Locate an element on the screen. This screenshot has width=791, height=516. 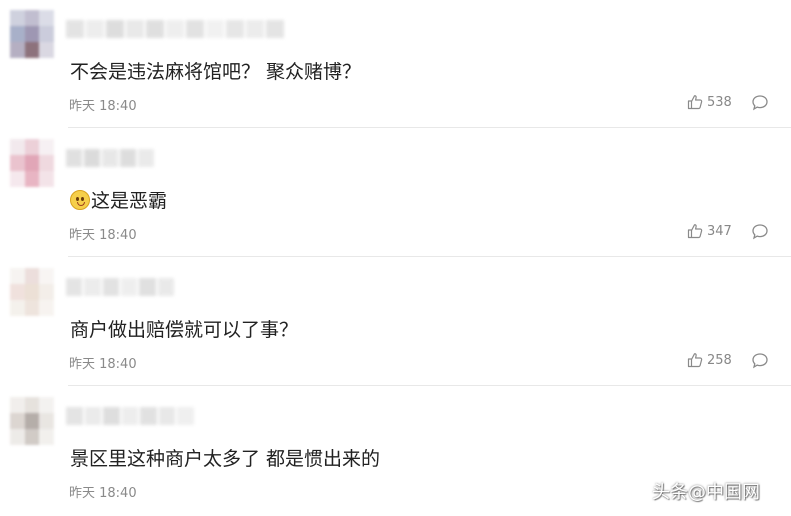
comment-text-content: 不会是违法麻将馆吧？ 聚众赌博？ is located at coordinates (216, 72).